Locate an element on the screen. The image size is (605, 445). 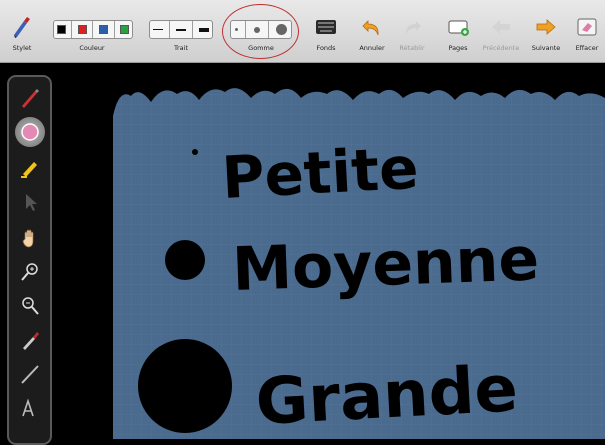
eraser-clear-icon is located at coordinates (587, 27).